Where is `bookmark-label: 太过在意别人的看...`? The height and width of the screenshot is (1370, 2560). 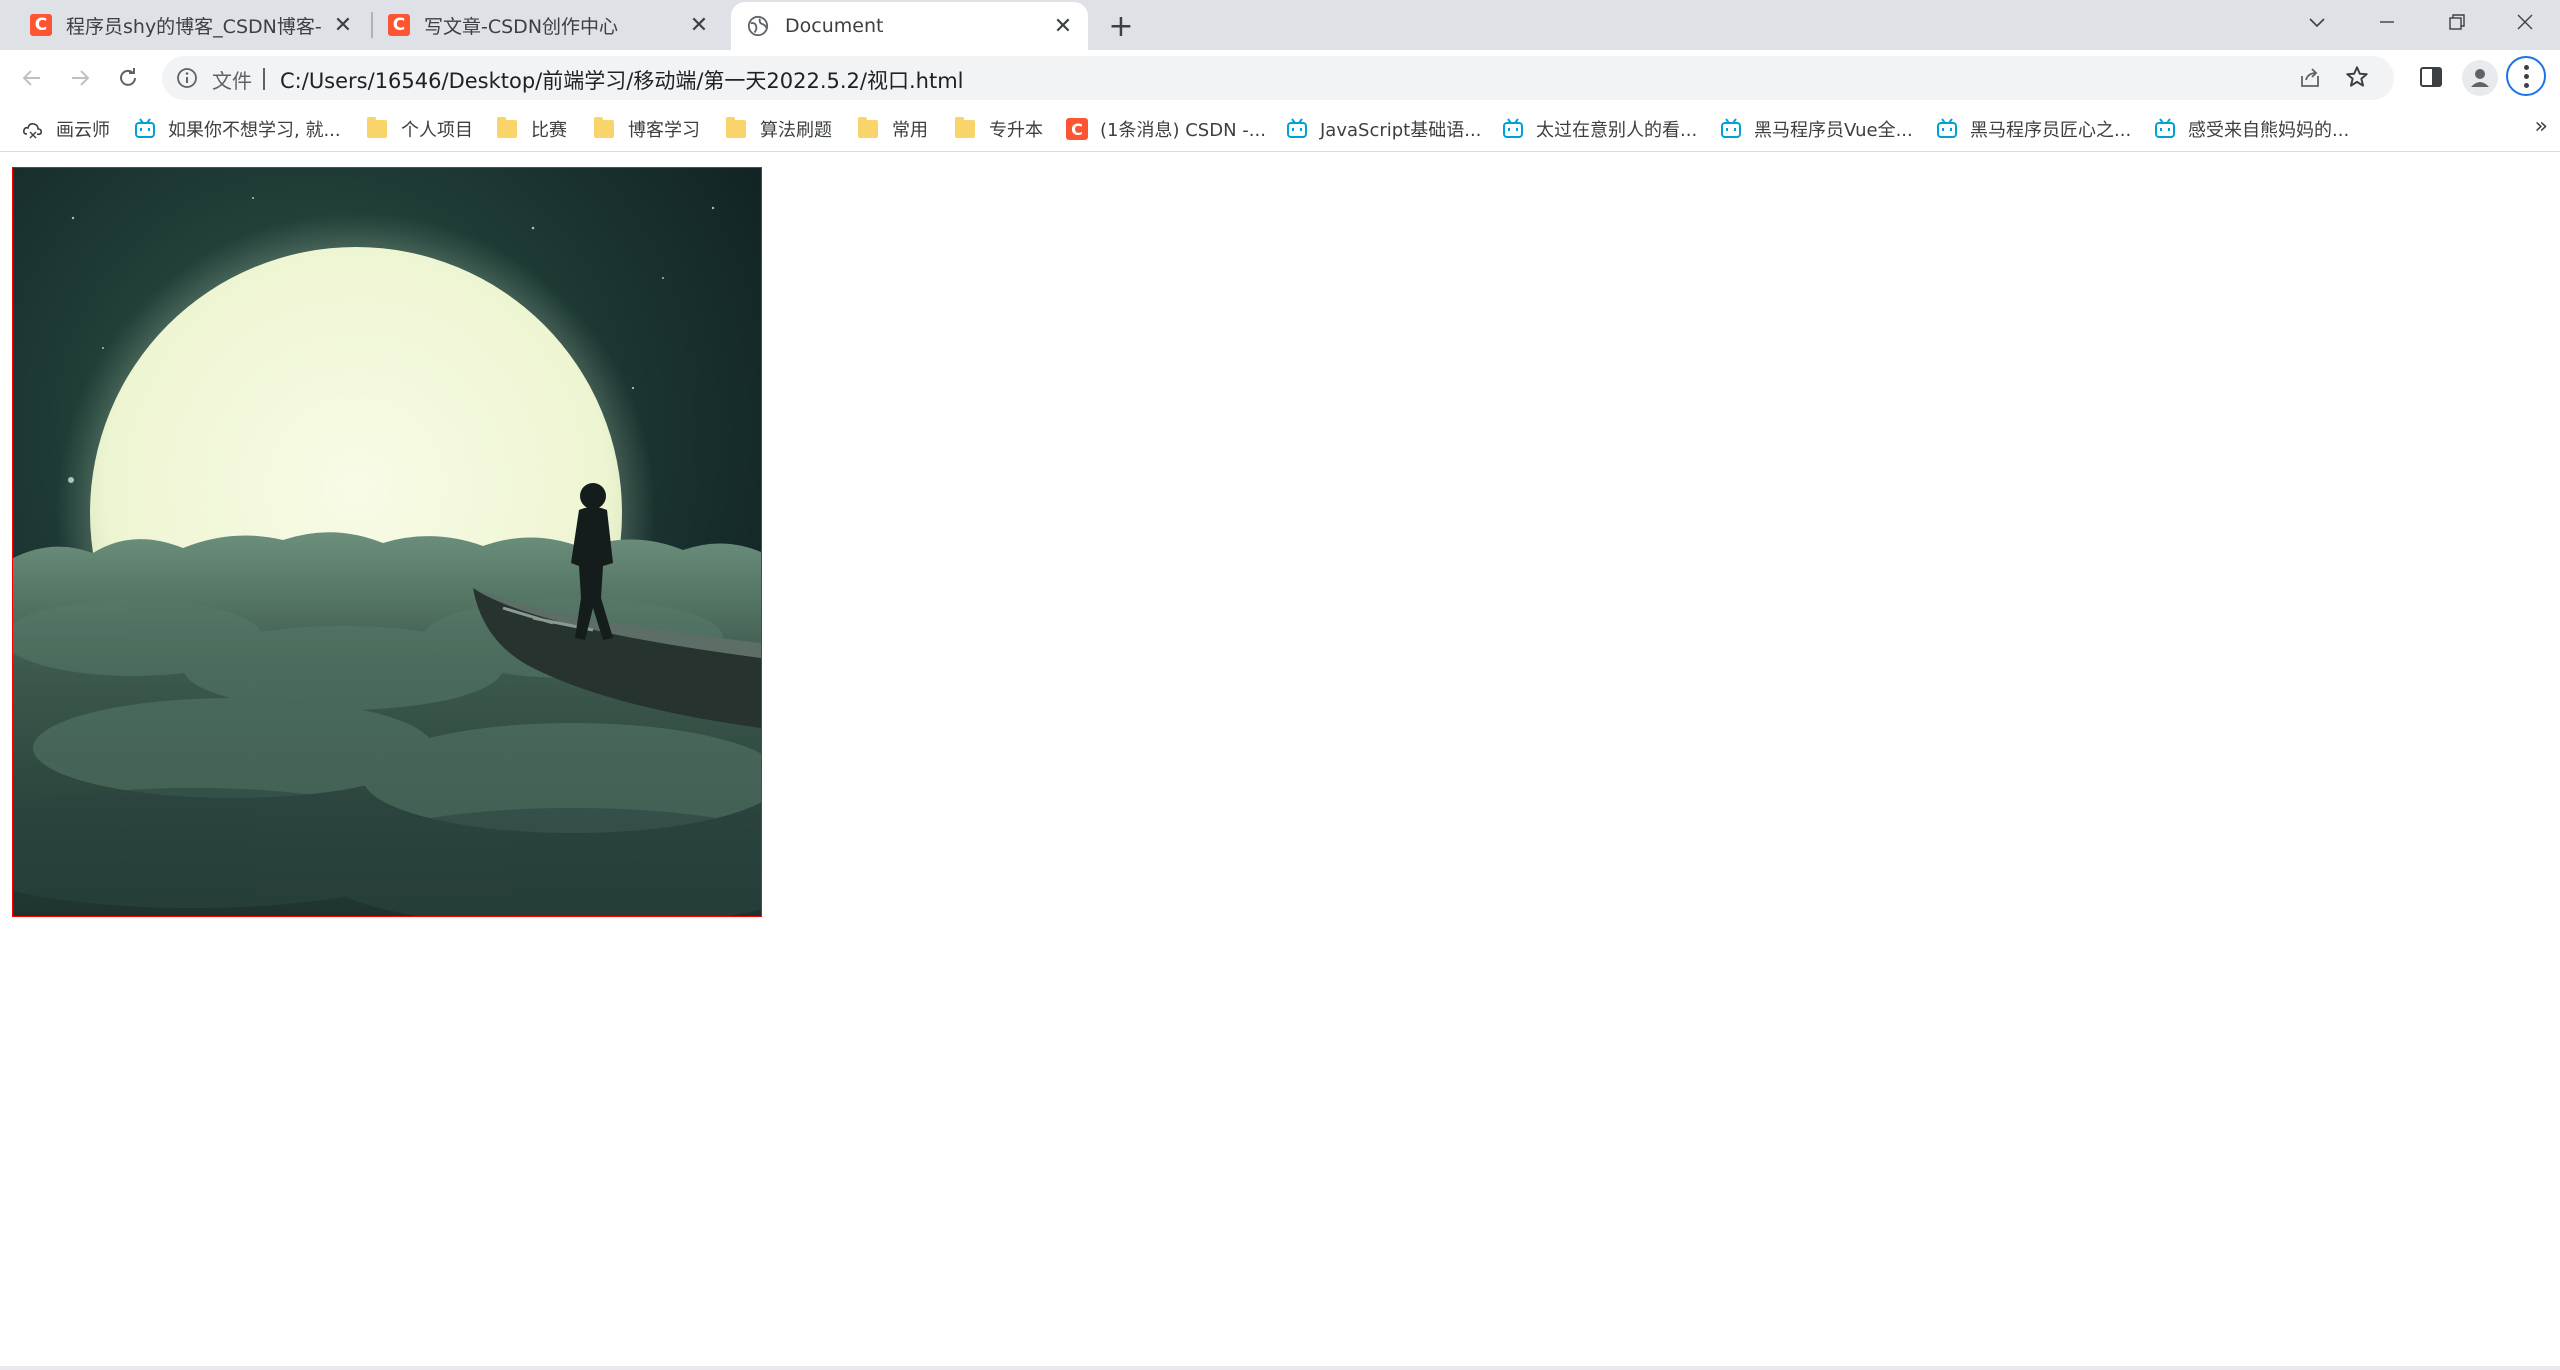 bookmark-label: 太过在意别人的看... is located at coordinates (1617, 130).